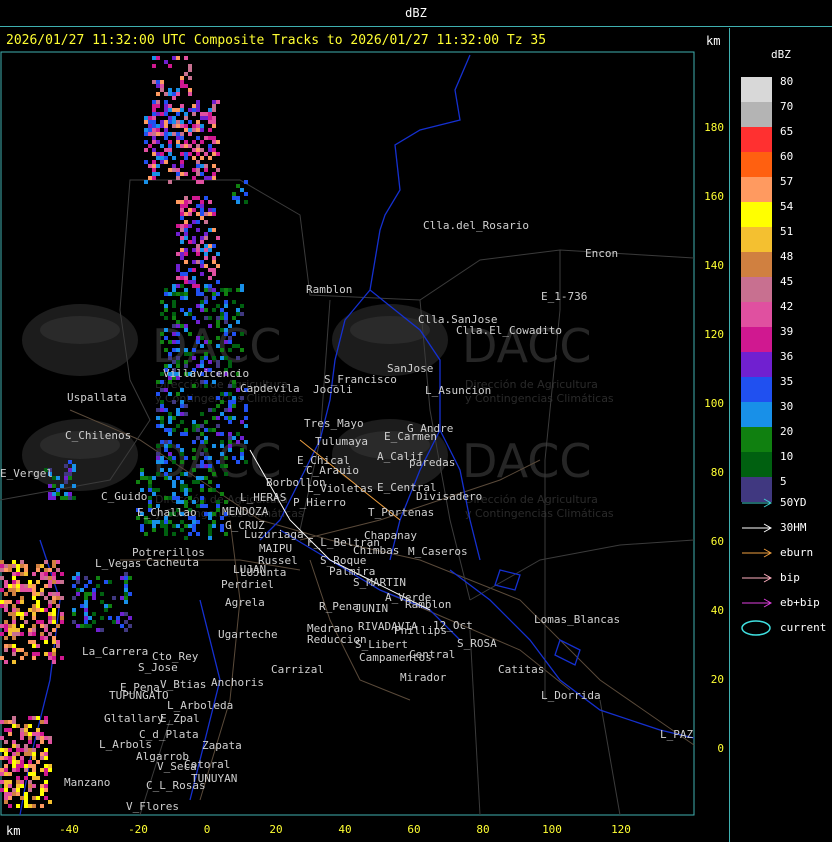  What do you see at coordinates (720, 748) in the screenshot?
I see `y-tick-label: 0` at bounding box center [720, 748].